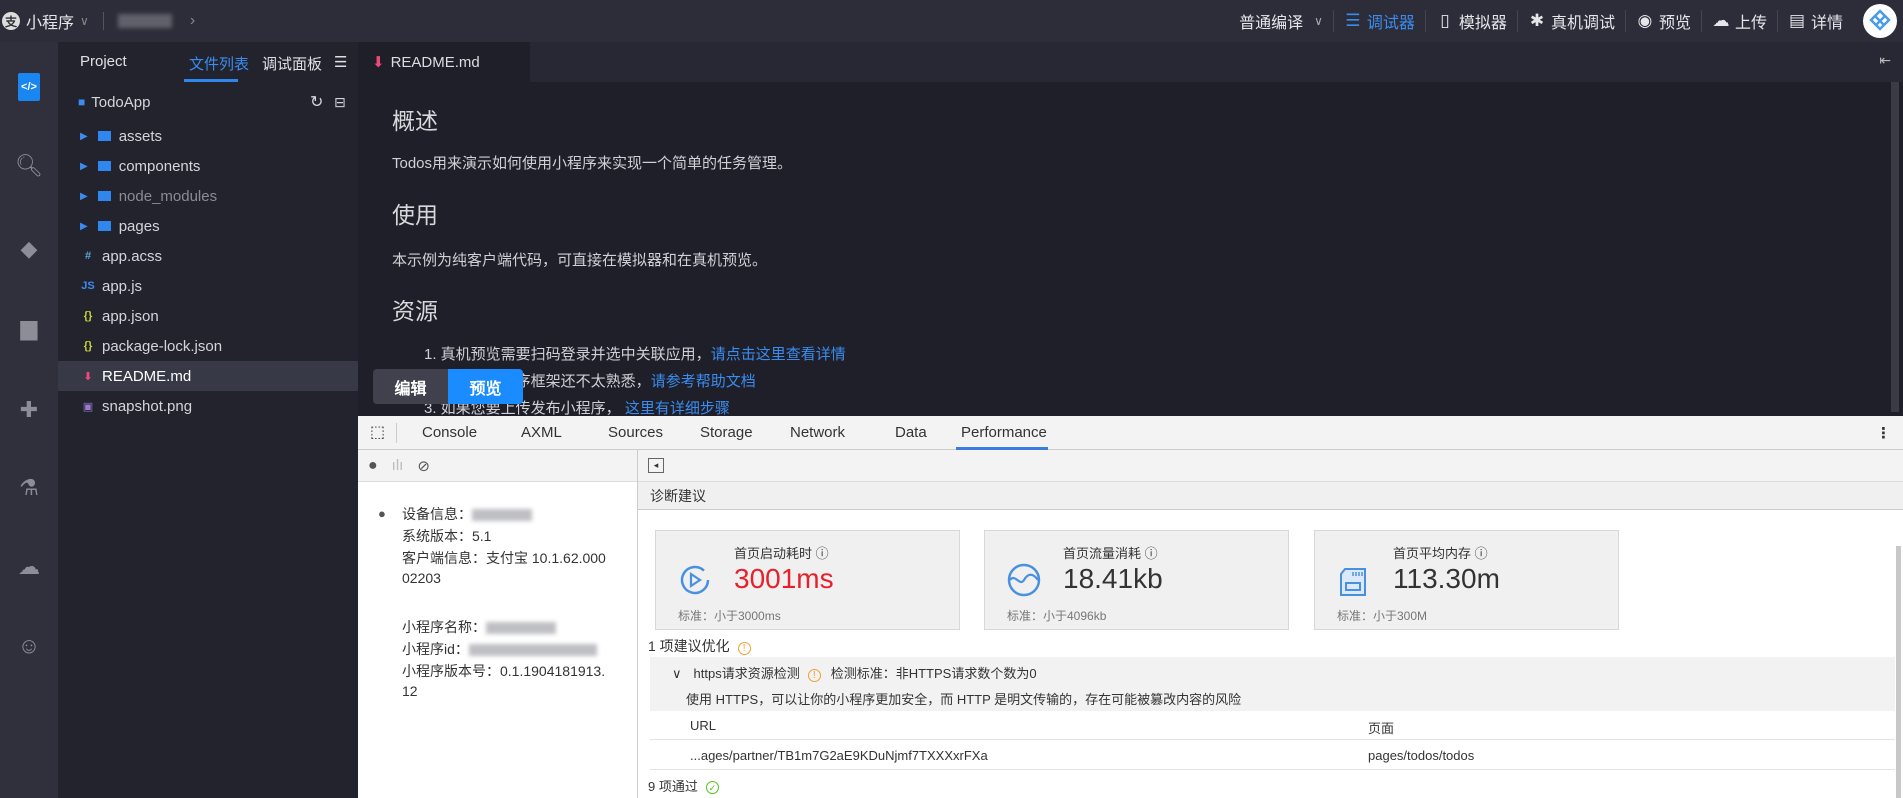 The height and width of the screenshot is (798, 1903). Describe the element at coordinates (29, 249) in the screenshot. I see `git-icon: ◆` at that location.